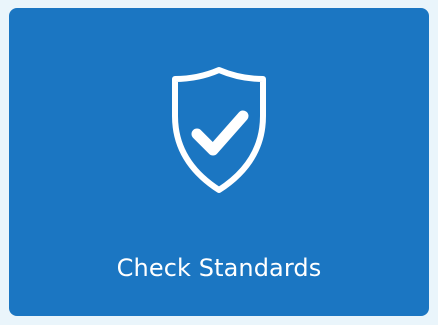 The image size is (438, 325). What do you see at coordinates (219, 268) in the screenshot?
I see `card-label: Check Standards` at bounding box center [219, 268].